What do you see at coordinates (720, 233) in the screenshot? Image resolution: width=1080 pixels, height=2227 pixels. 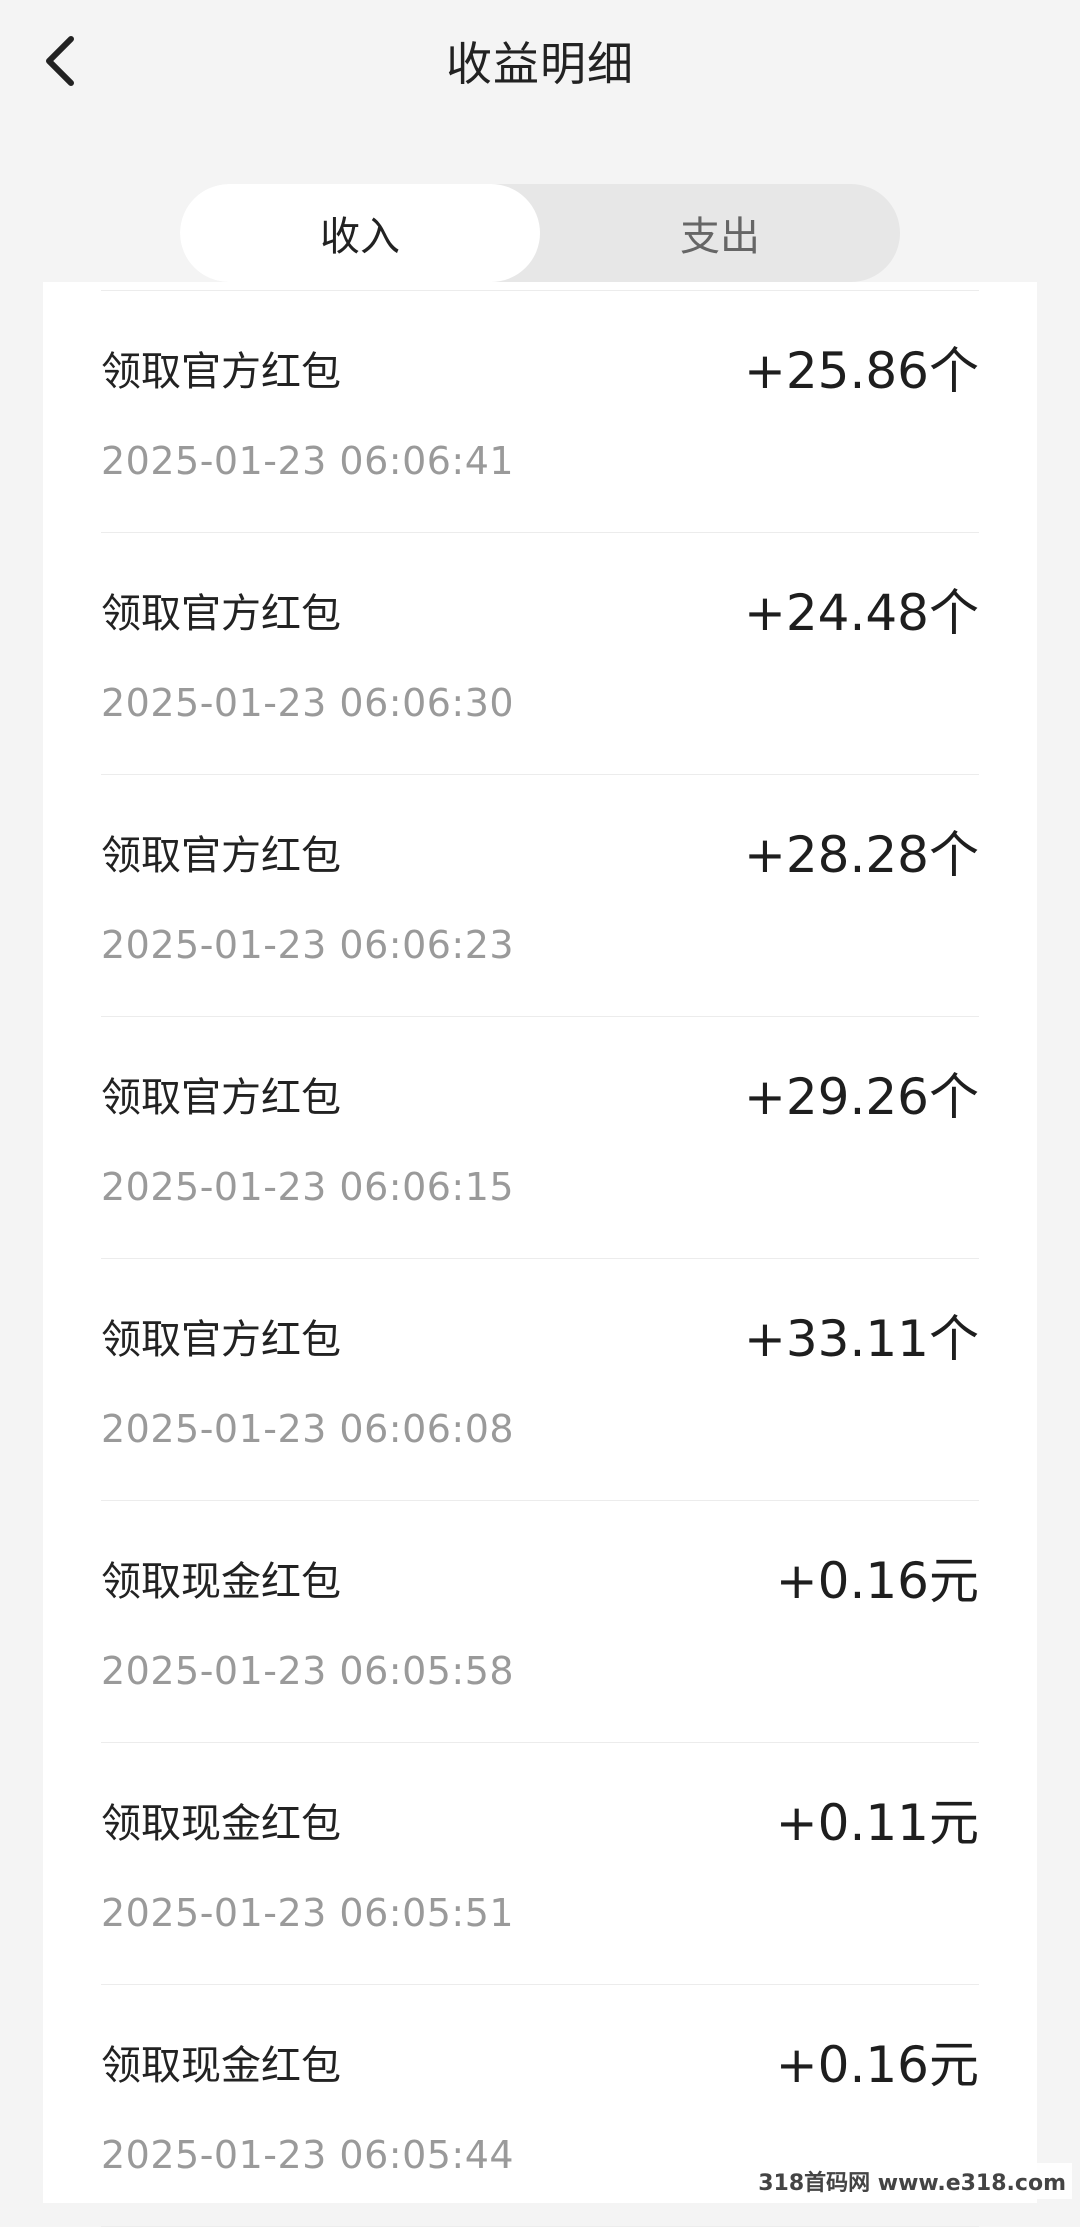 I see `tab-expense: 支出` at bounding box center [720, 233].